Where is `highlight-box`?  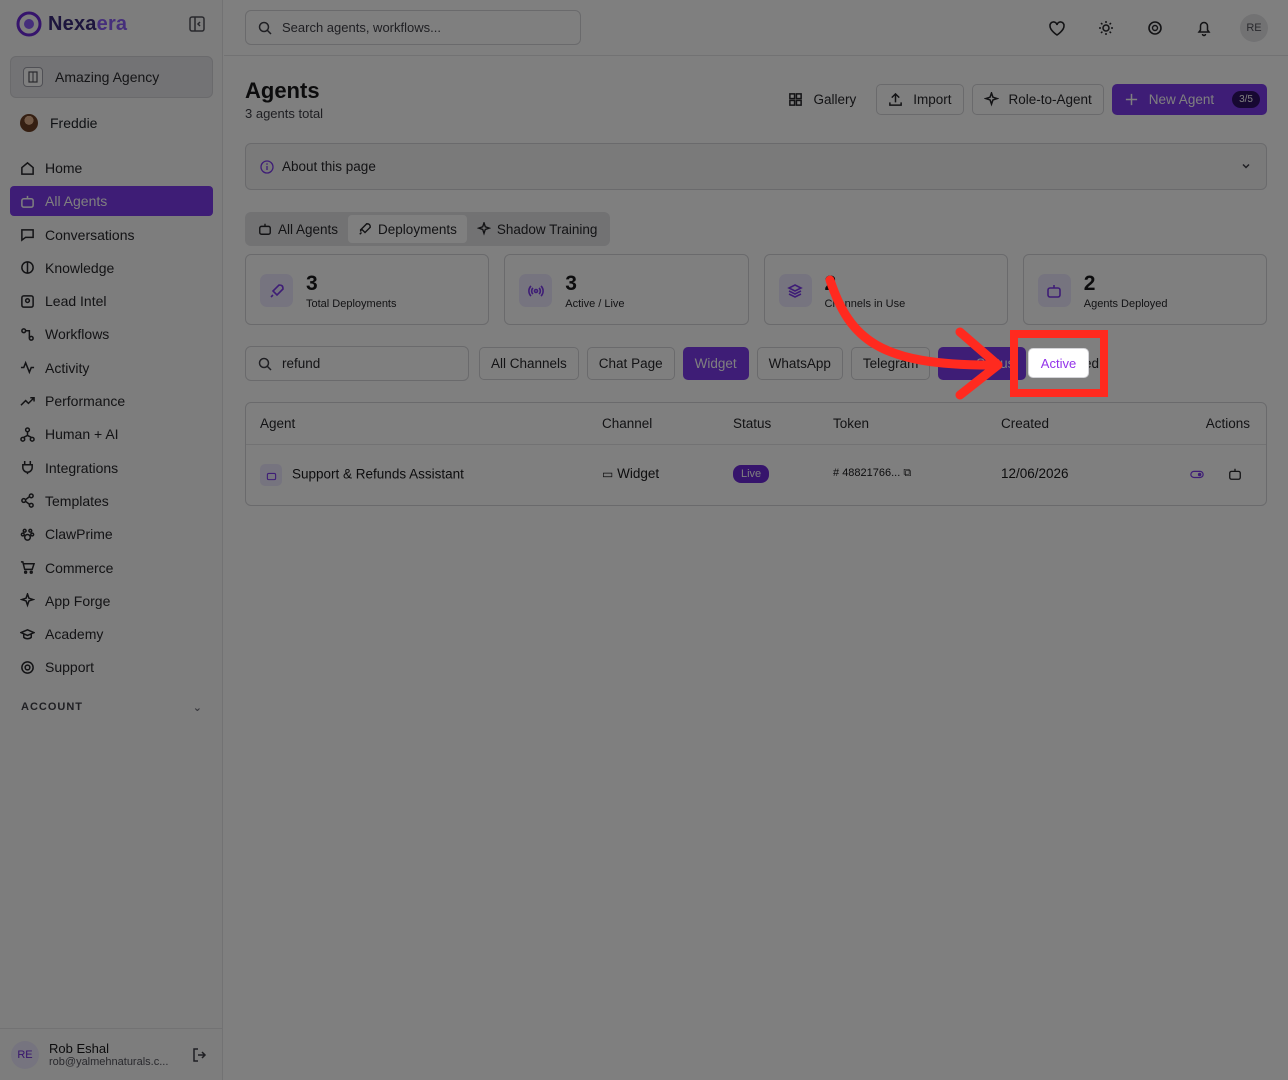 highlight-box is located at coordinates (1059, 363).